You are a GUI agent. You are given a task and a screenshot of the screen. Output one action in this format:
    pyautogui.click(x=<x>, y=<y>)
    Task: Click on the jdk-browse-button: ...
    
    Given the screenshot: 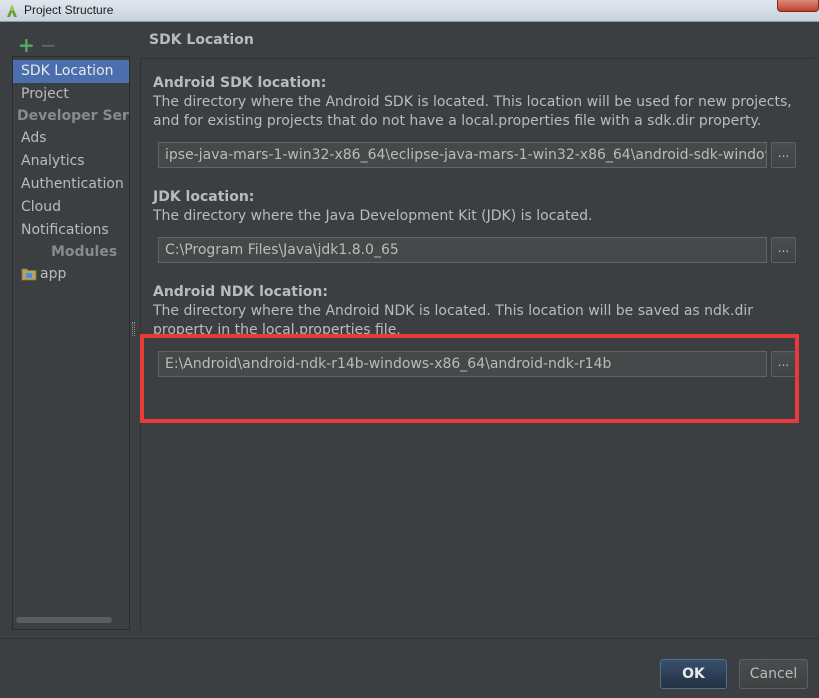 What is the action you would take?
    pyautogui.click(x=783, y=250)
    